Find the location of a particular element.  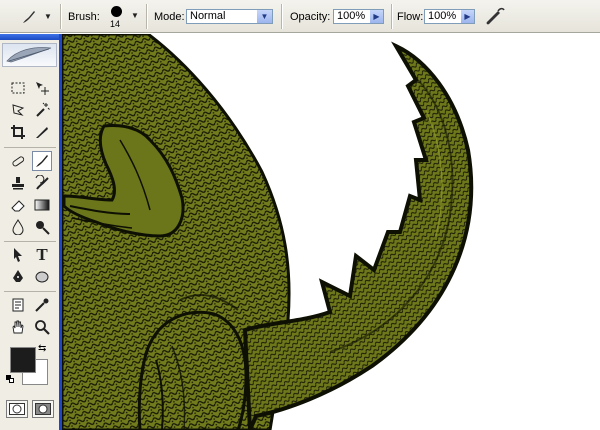

standard-mode-icon is located at coordinates (17, 409).